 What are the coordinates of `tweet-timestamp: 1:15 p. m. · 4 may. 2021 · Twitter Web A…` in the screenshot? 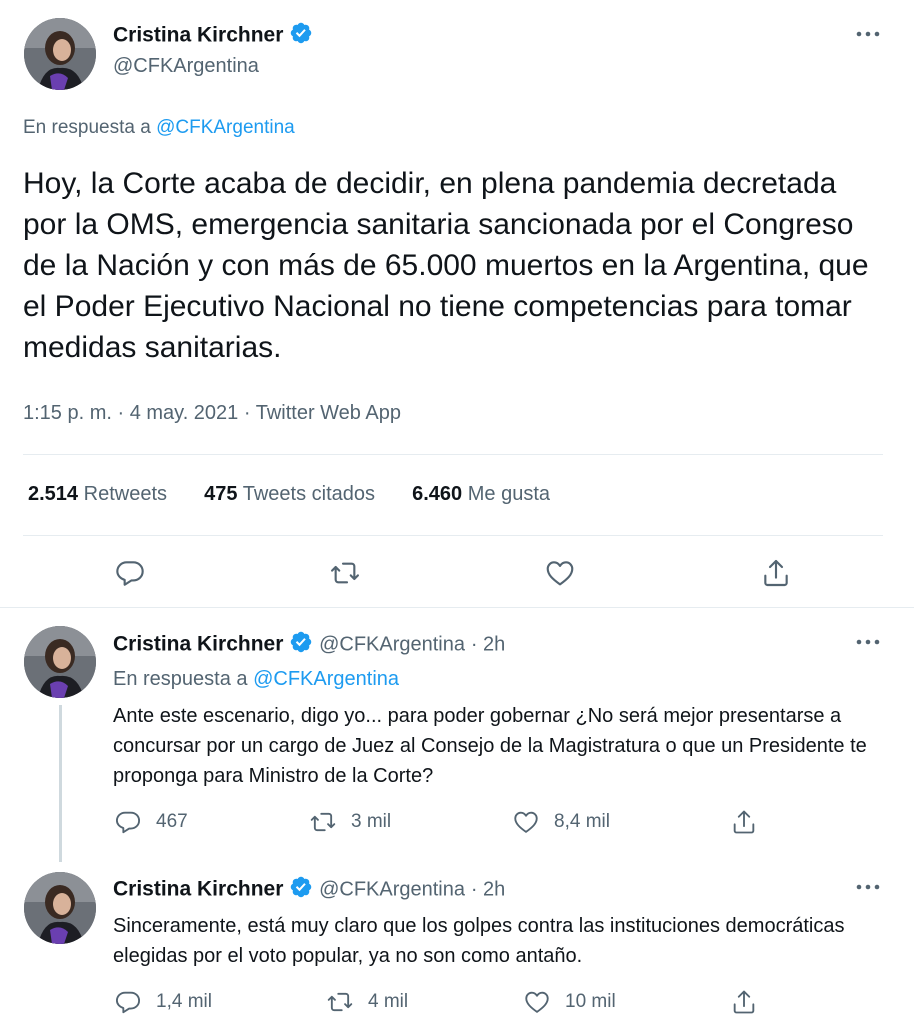 It's located at (212, 413).